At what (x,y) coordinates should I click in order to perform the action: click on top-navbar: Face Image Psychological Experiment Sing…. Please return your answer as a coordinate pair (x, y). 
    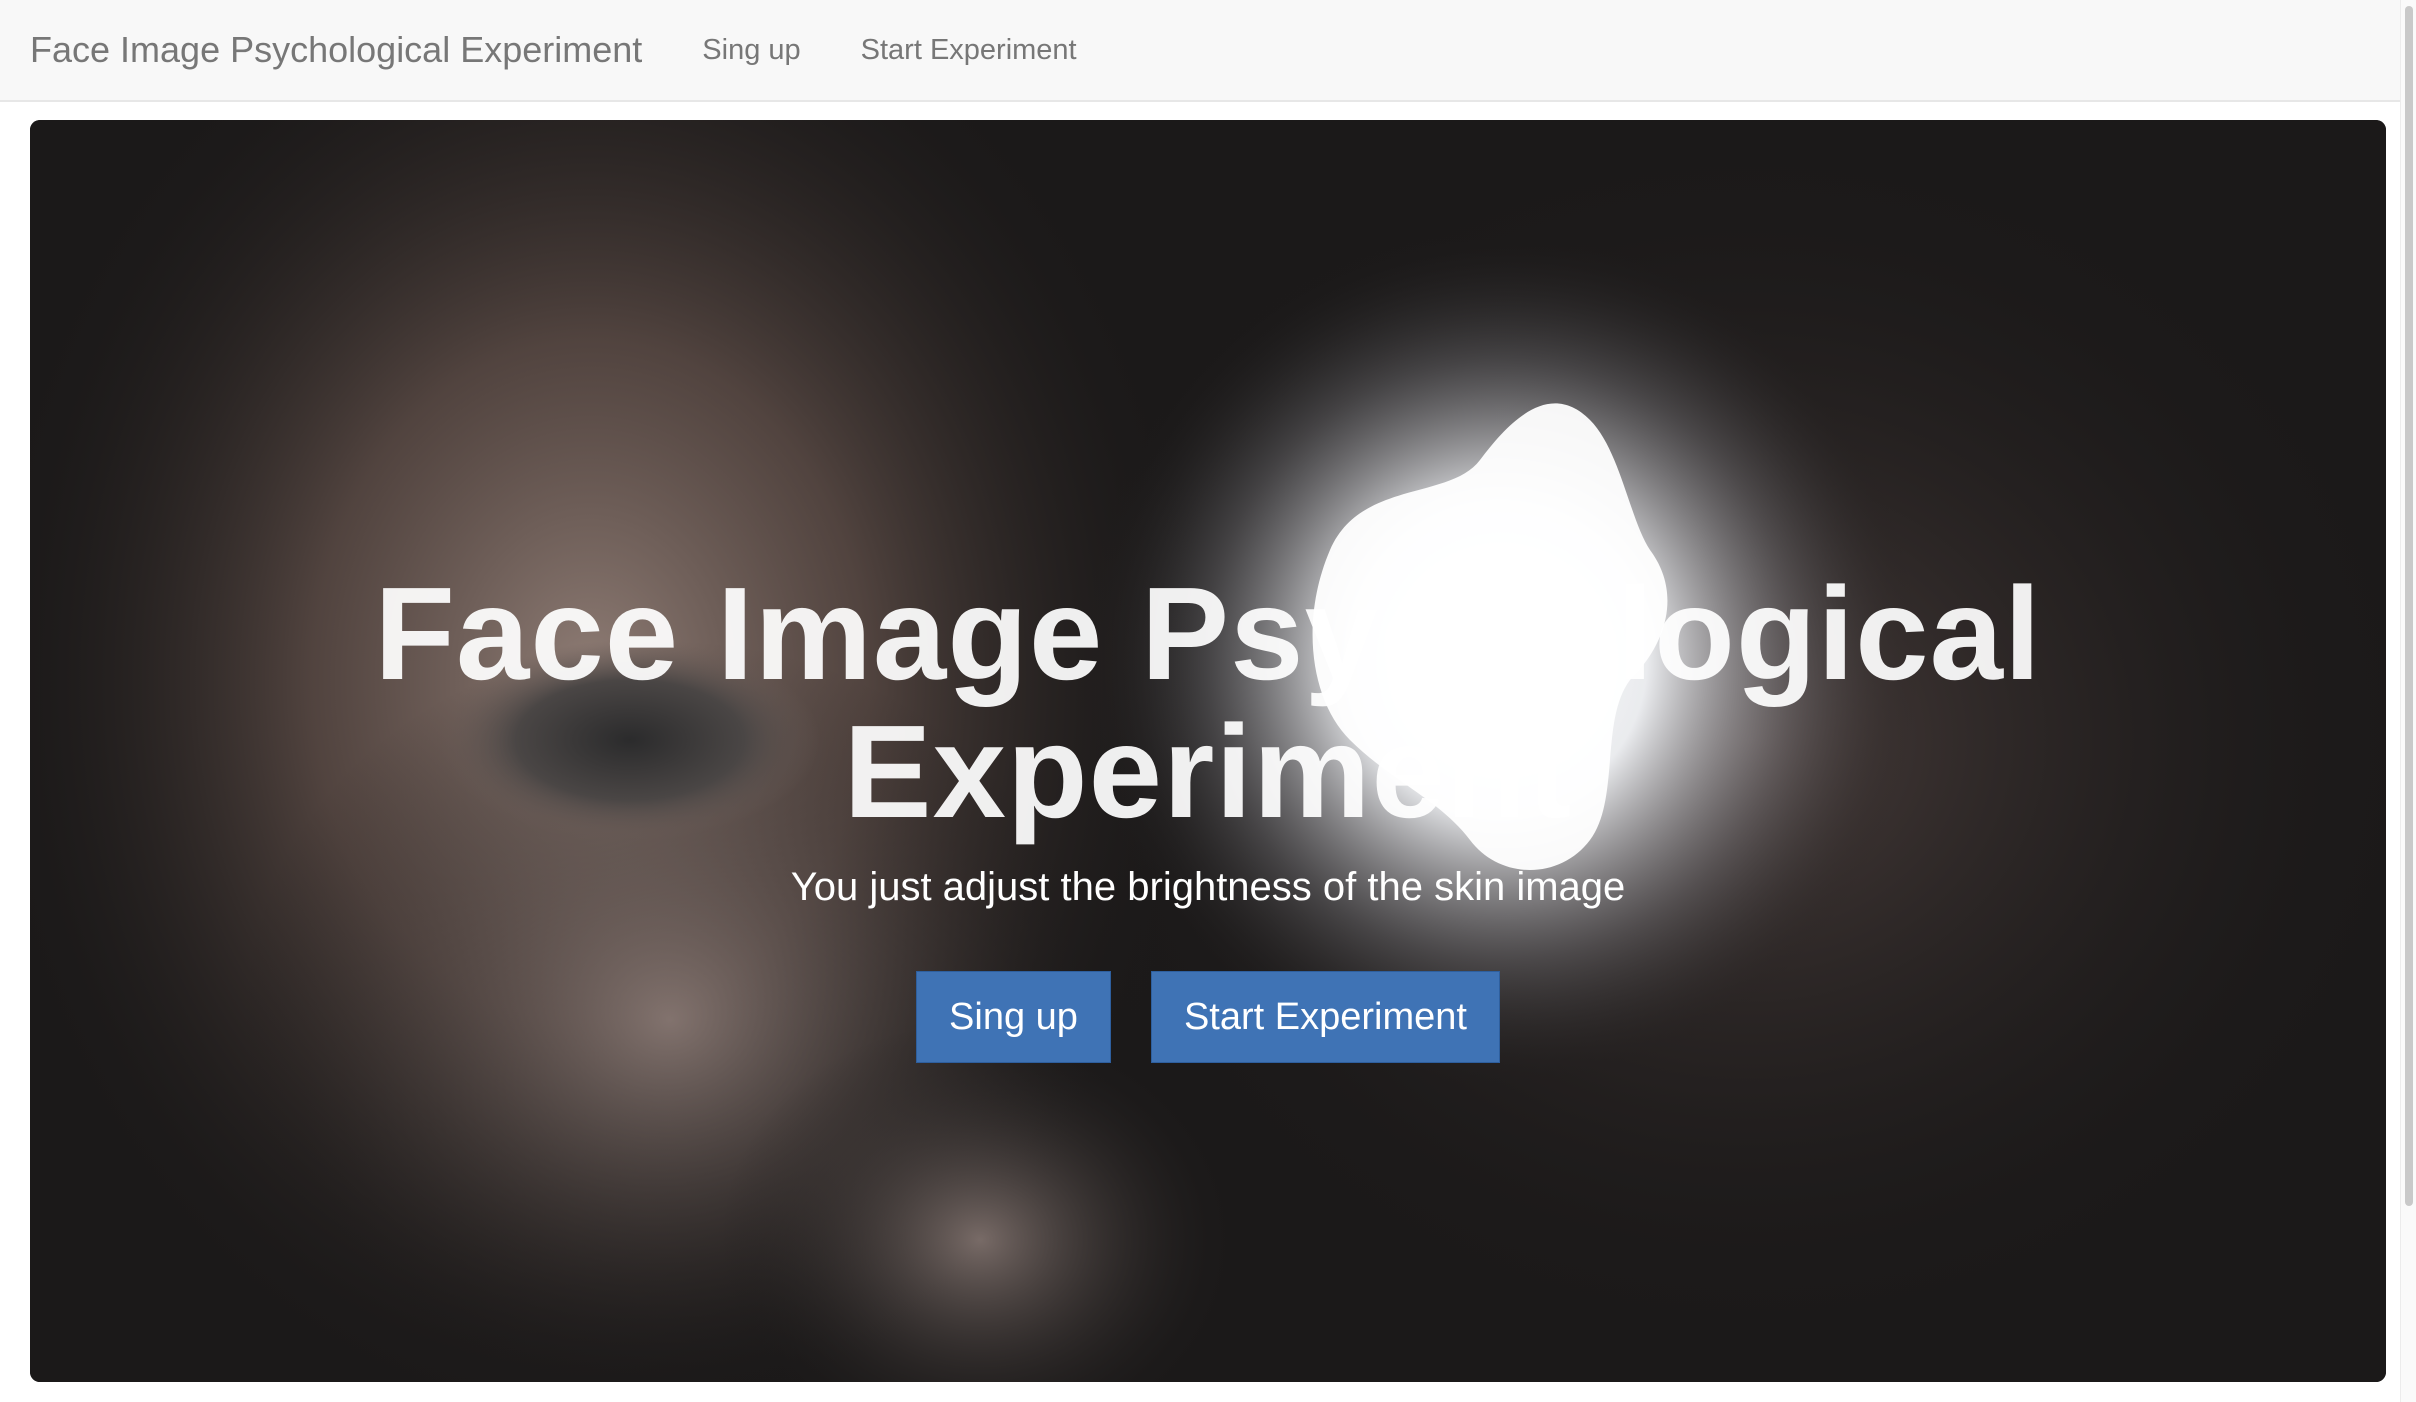
    Looking at the image, I should click on (1200, 51).